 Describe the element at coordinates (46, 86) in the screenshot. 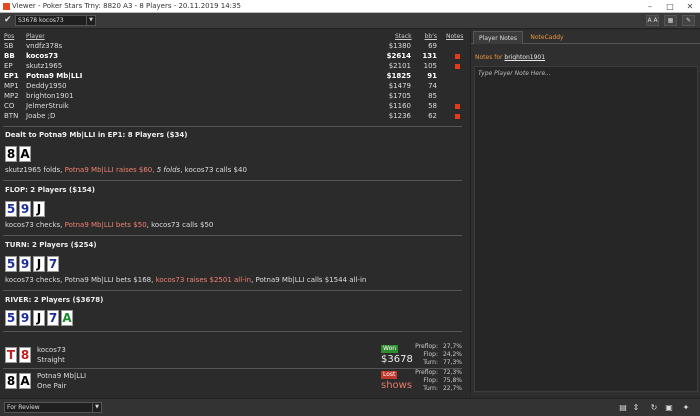

I see `row-player: Deddy1950` at that location.